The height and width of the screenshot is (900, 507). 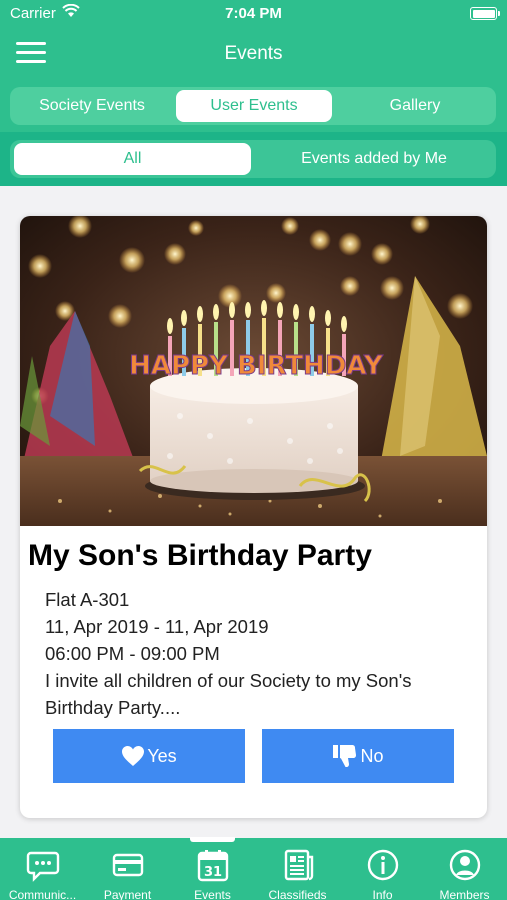 I want to click on tab-info: Info, so click(x=382, y=869).